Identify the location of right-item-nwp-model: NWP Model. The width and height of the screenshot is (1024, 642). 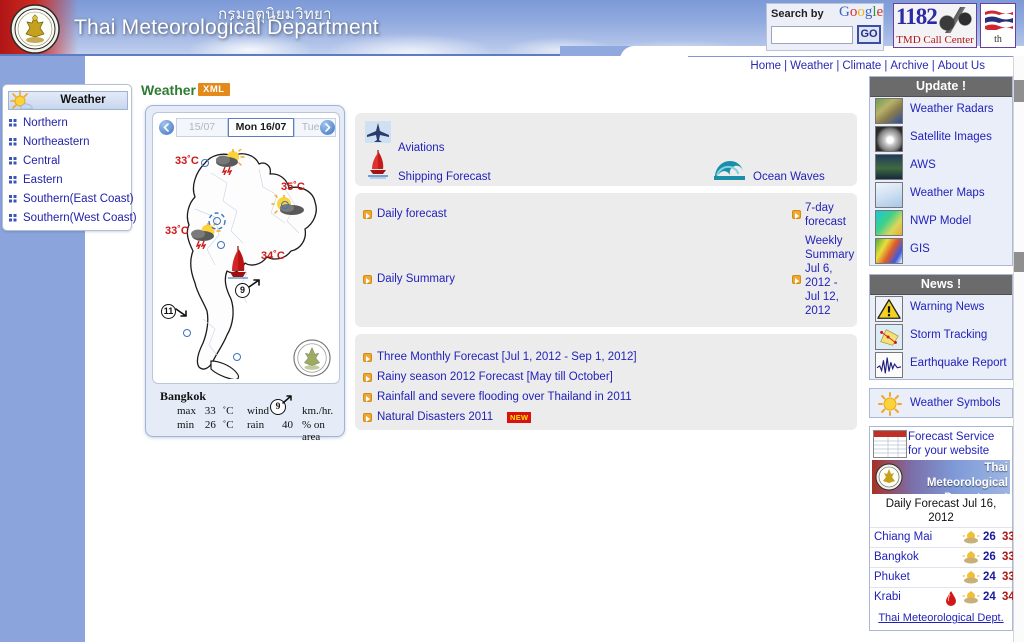
(941, 223).